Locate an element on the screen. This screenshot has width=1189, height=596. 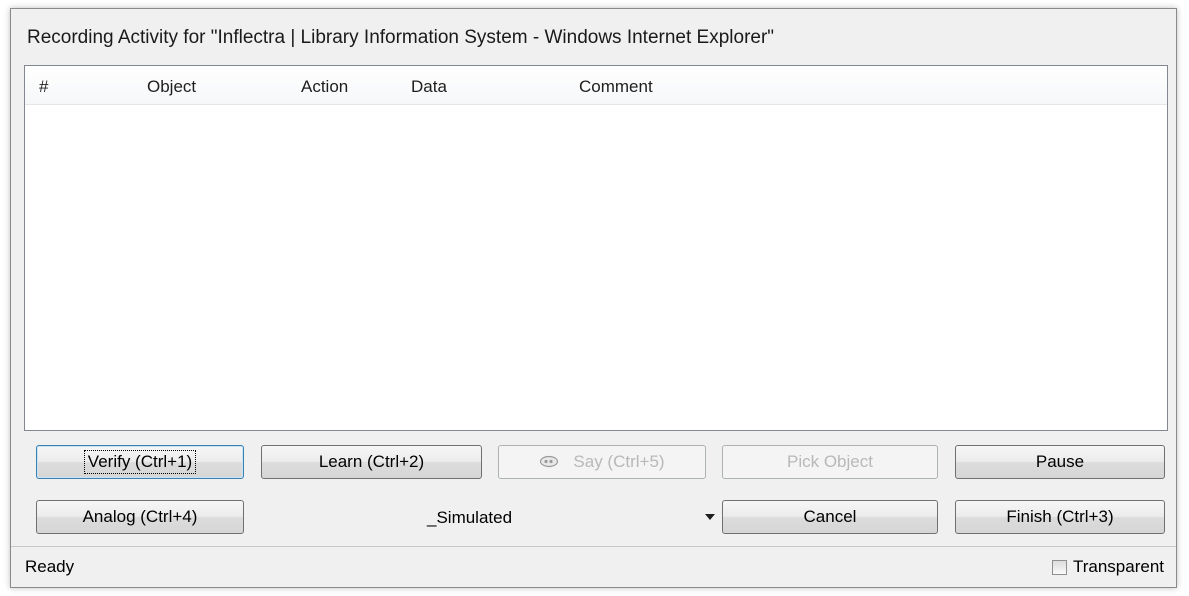
pause-button-label: Pause is located at coordinates (1060, 461).